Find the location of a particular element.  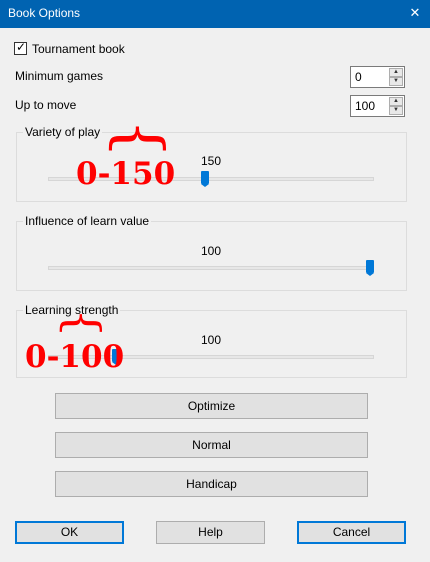

variety-label: Variety of play is located at coordinates (63, 132).